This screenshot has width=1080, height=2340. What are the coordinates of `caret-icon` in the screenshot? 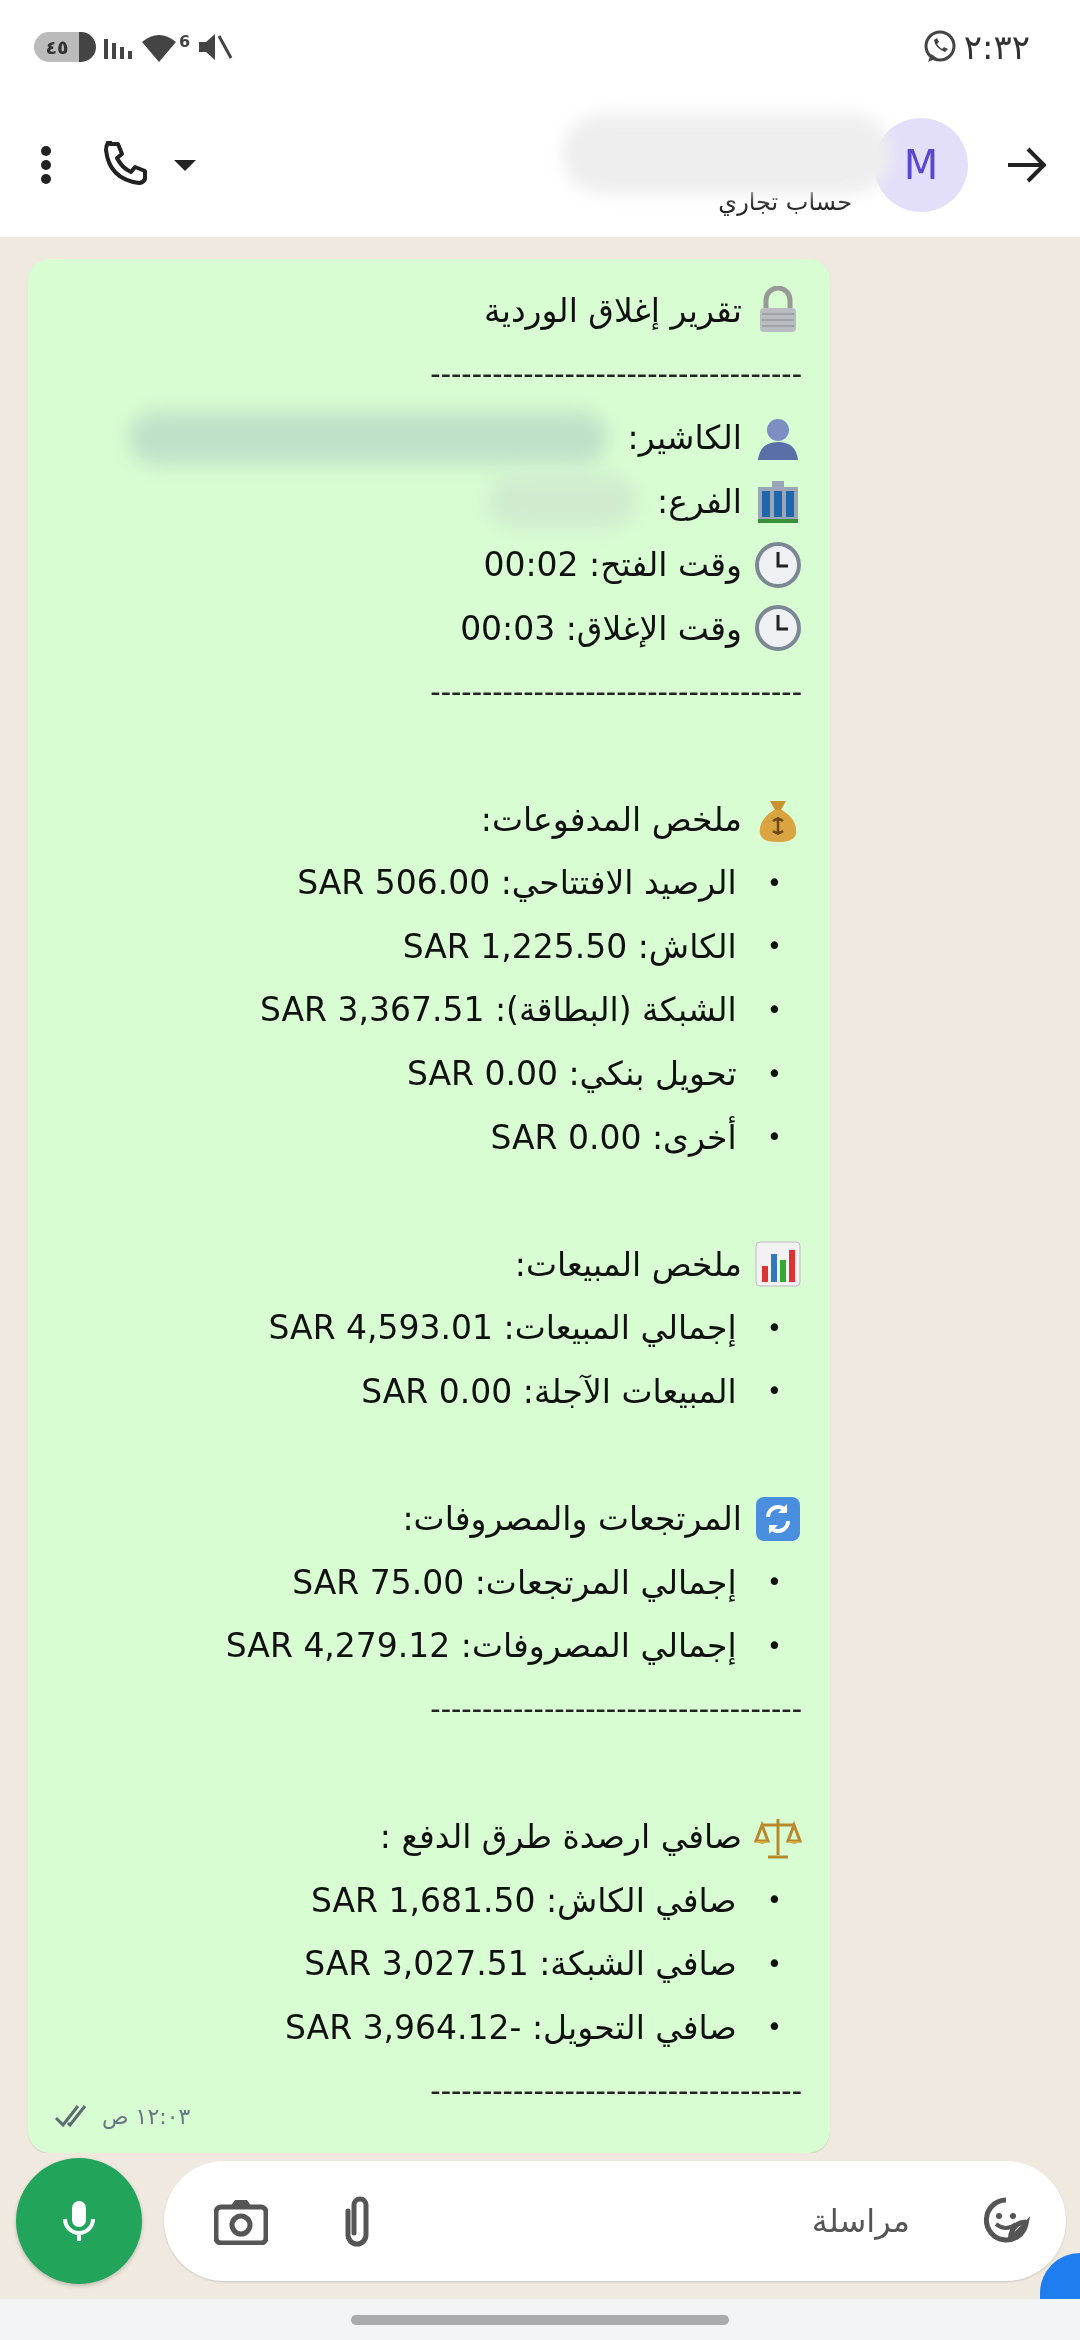 It's located at (185, 165).